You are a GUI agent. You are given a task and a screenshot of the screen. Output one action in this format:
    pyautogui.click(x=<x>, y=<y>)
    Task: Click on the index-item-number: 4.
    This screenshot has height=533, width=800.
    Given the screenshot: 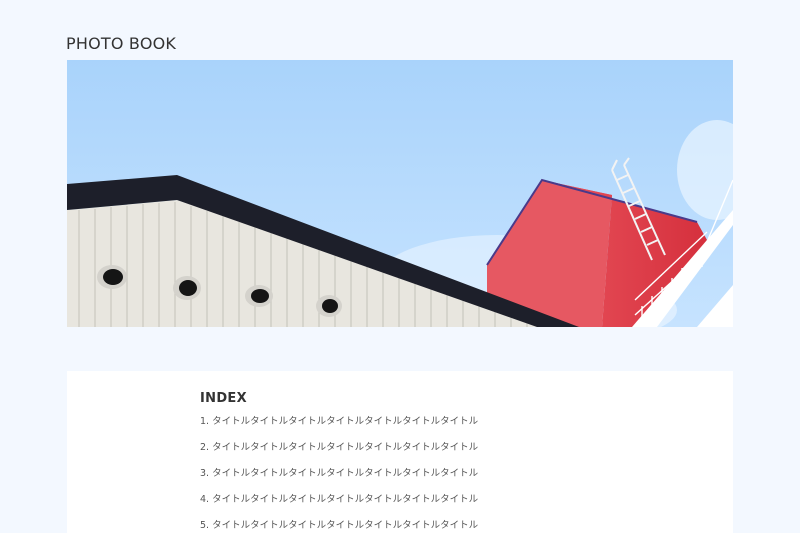 What is the action you would take?
    pyautogui.click(x=205, y=499)
    